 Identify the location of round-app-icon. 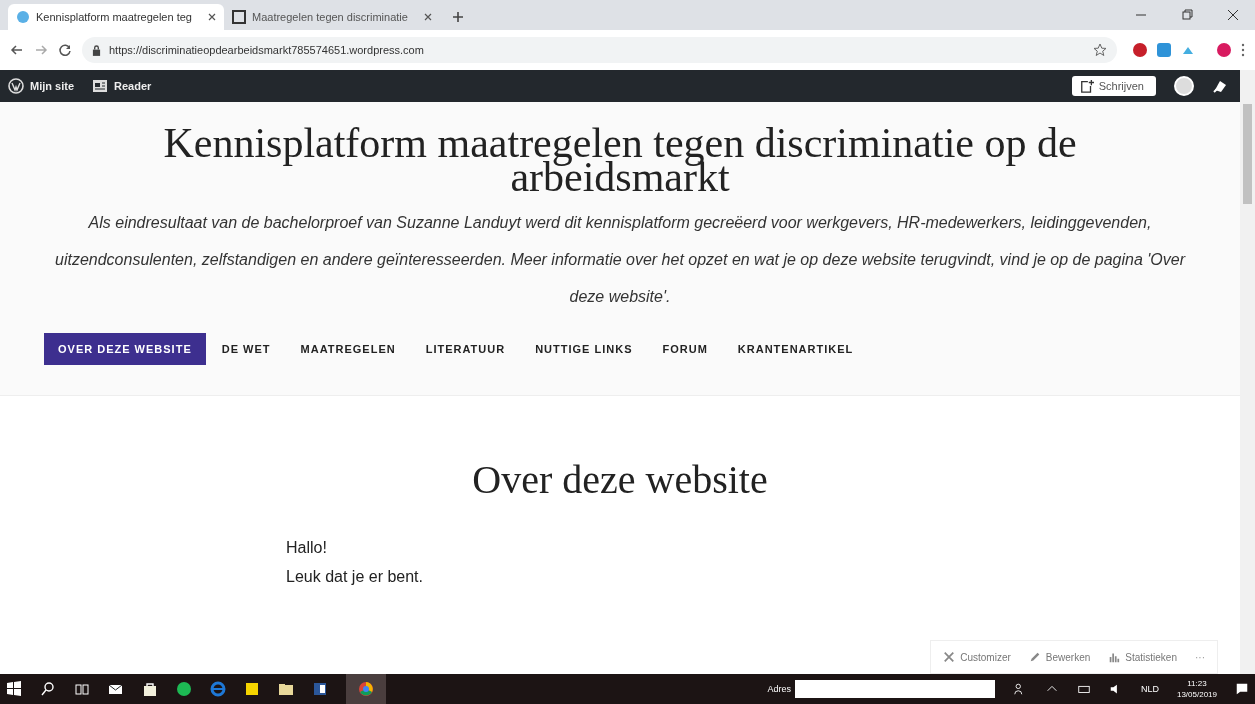
(366, 689).